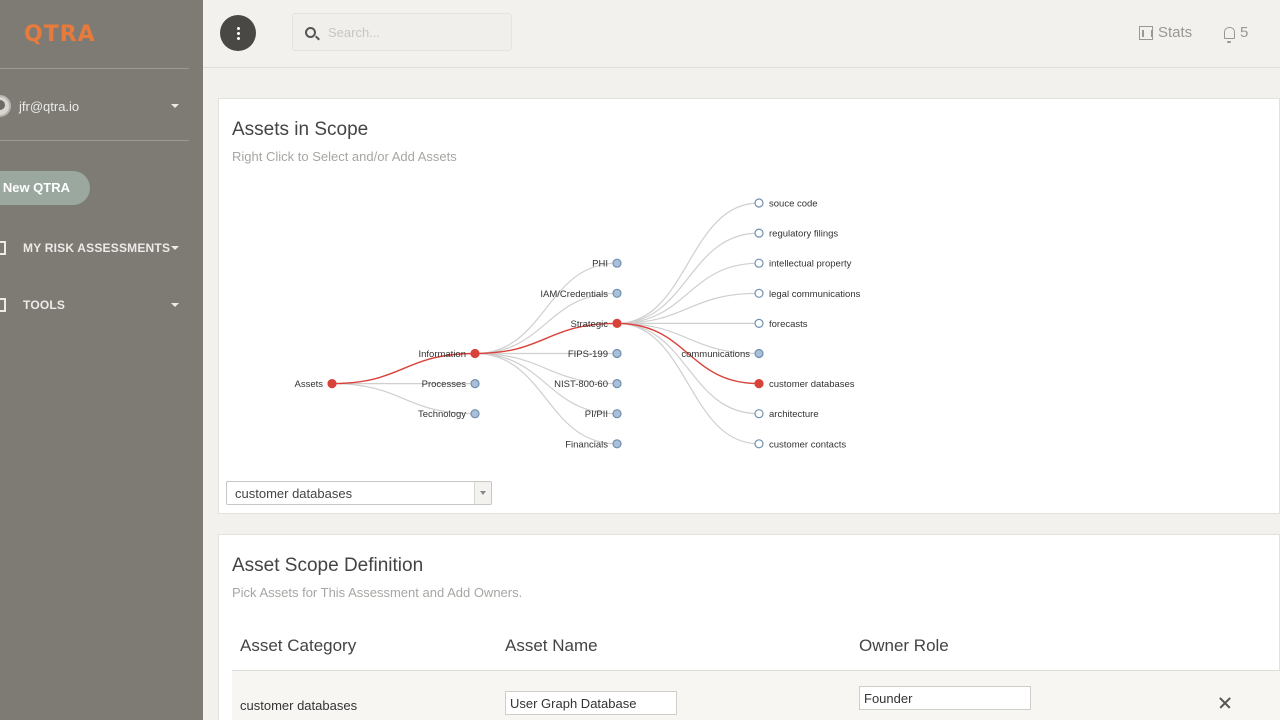  What do you see at coordinates (551, 645) in the screenshot?
I see `column-header-asset-name: Asset Name` at bounding box center [551, 645].